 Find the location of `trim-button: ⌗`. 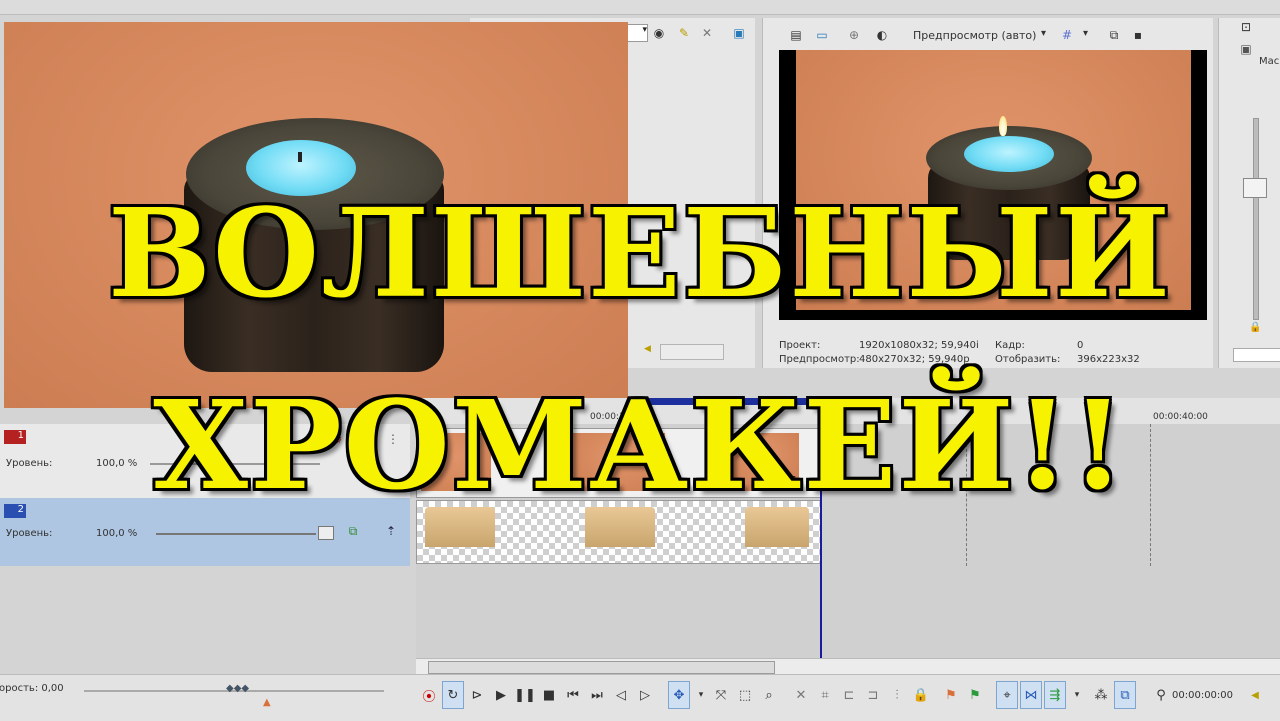

trim-button: ⌗ is located at coordinates (825, 695).